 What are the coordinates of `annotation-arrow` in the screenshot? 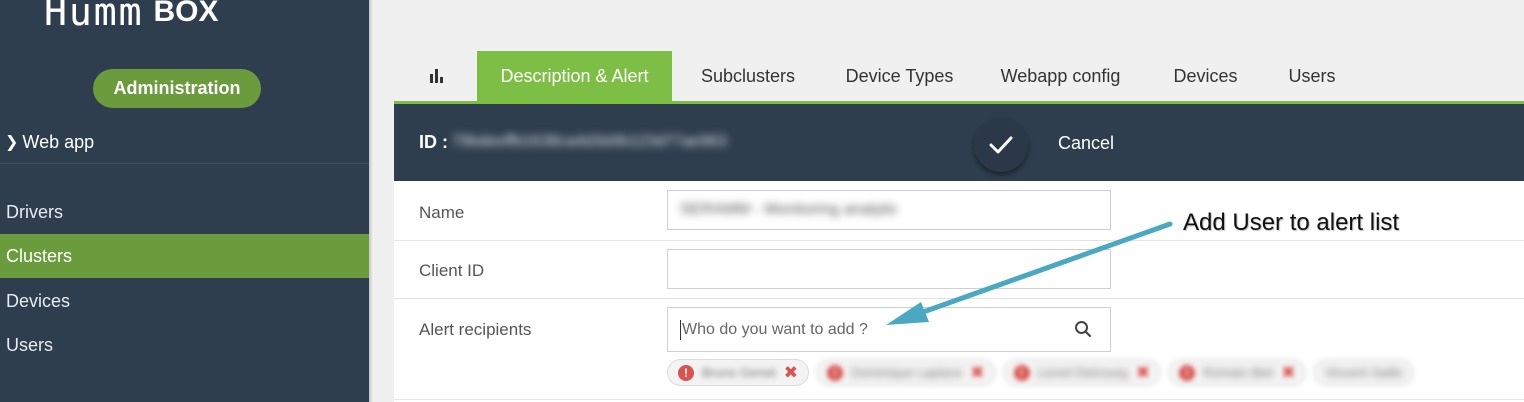 It's located at (1029, 273).